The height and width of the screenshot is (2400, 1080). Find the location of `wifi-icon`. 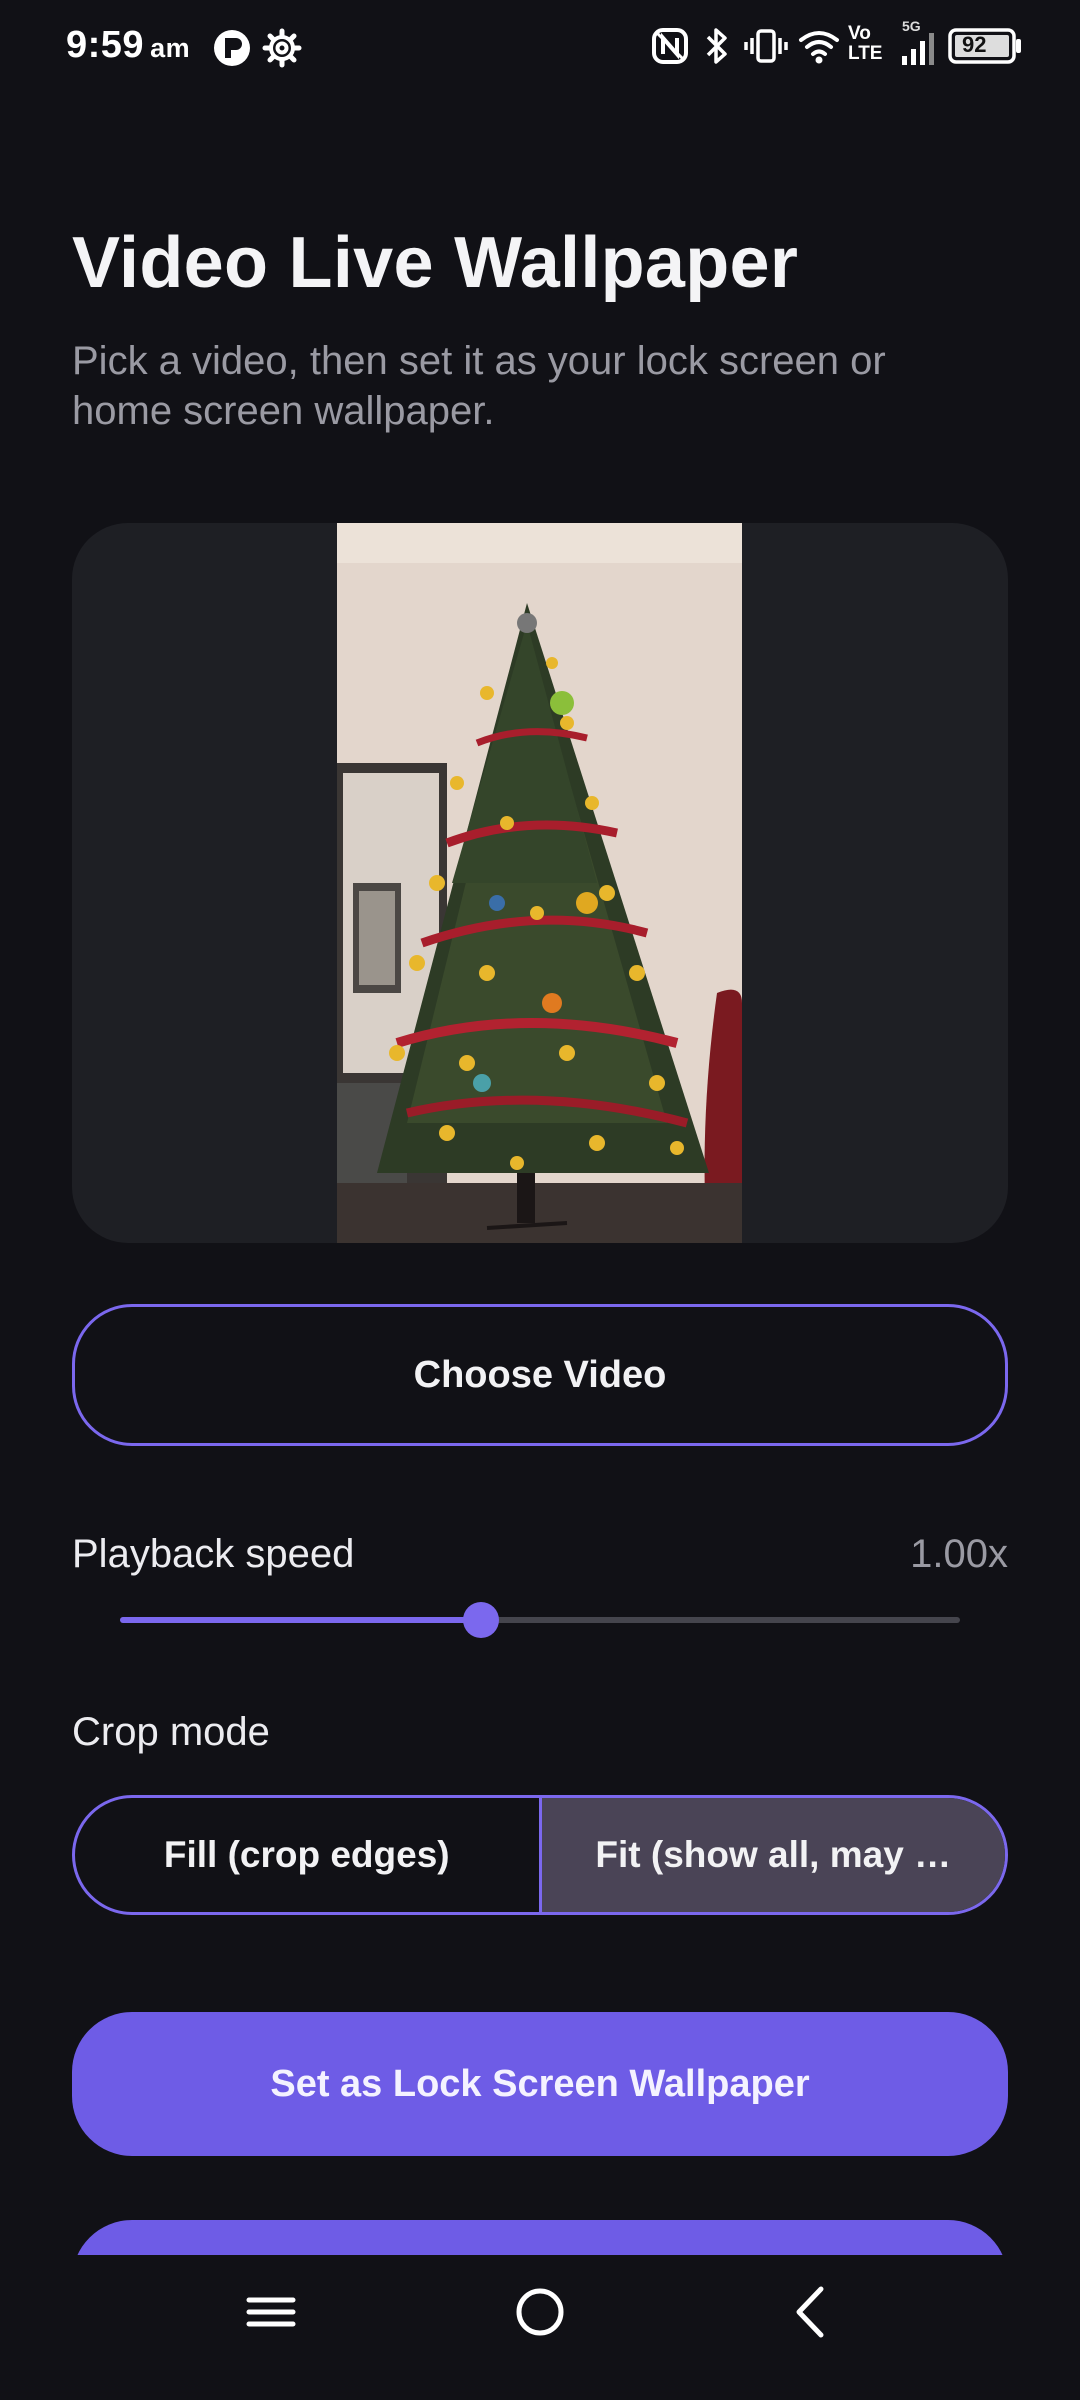

wifi-icon is located at coordinates (819, 48).